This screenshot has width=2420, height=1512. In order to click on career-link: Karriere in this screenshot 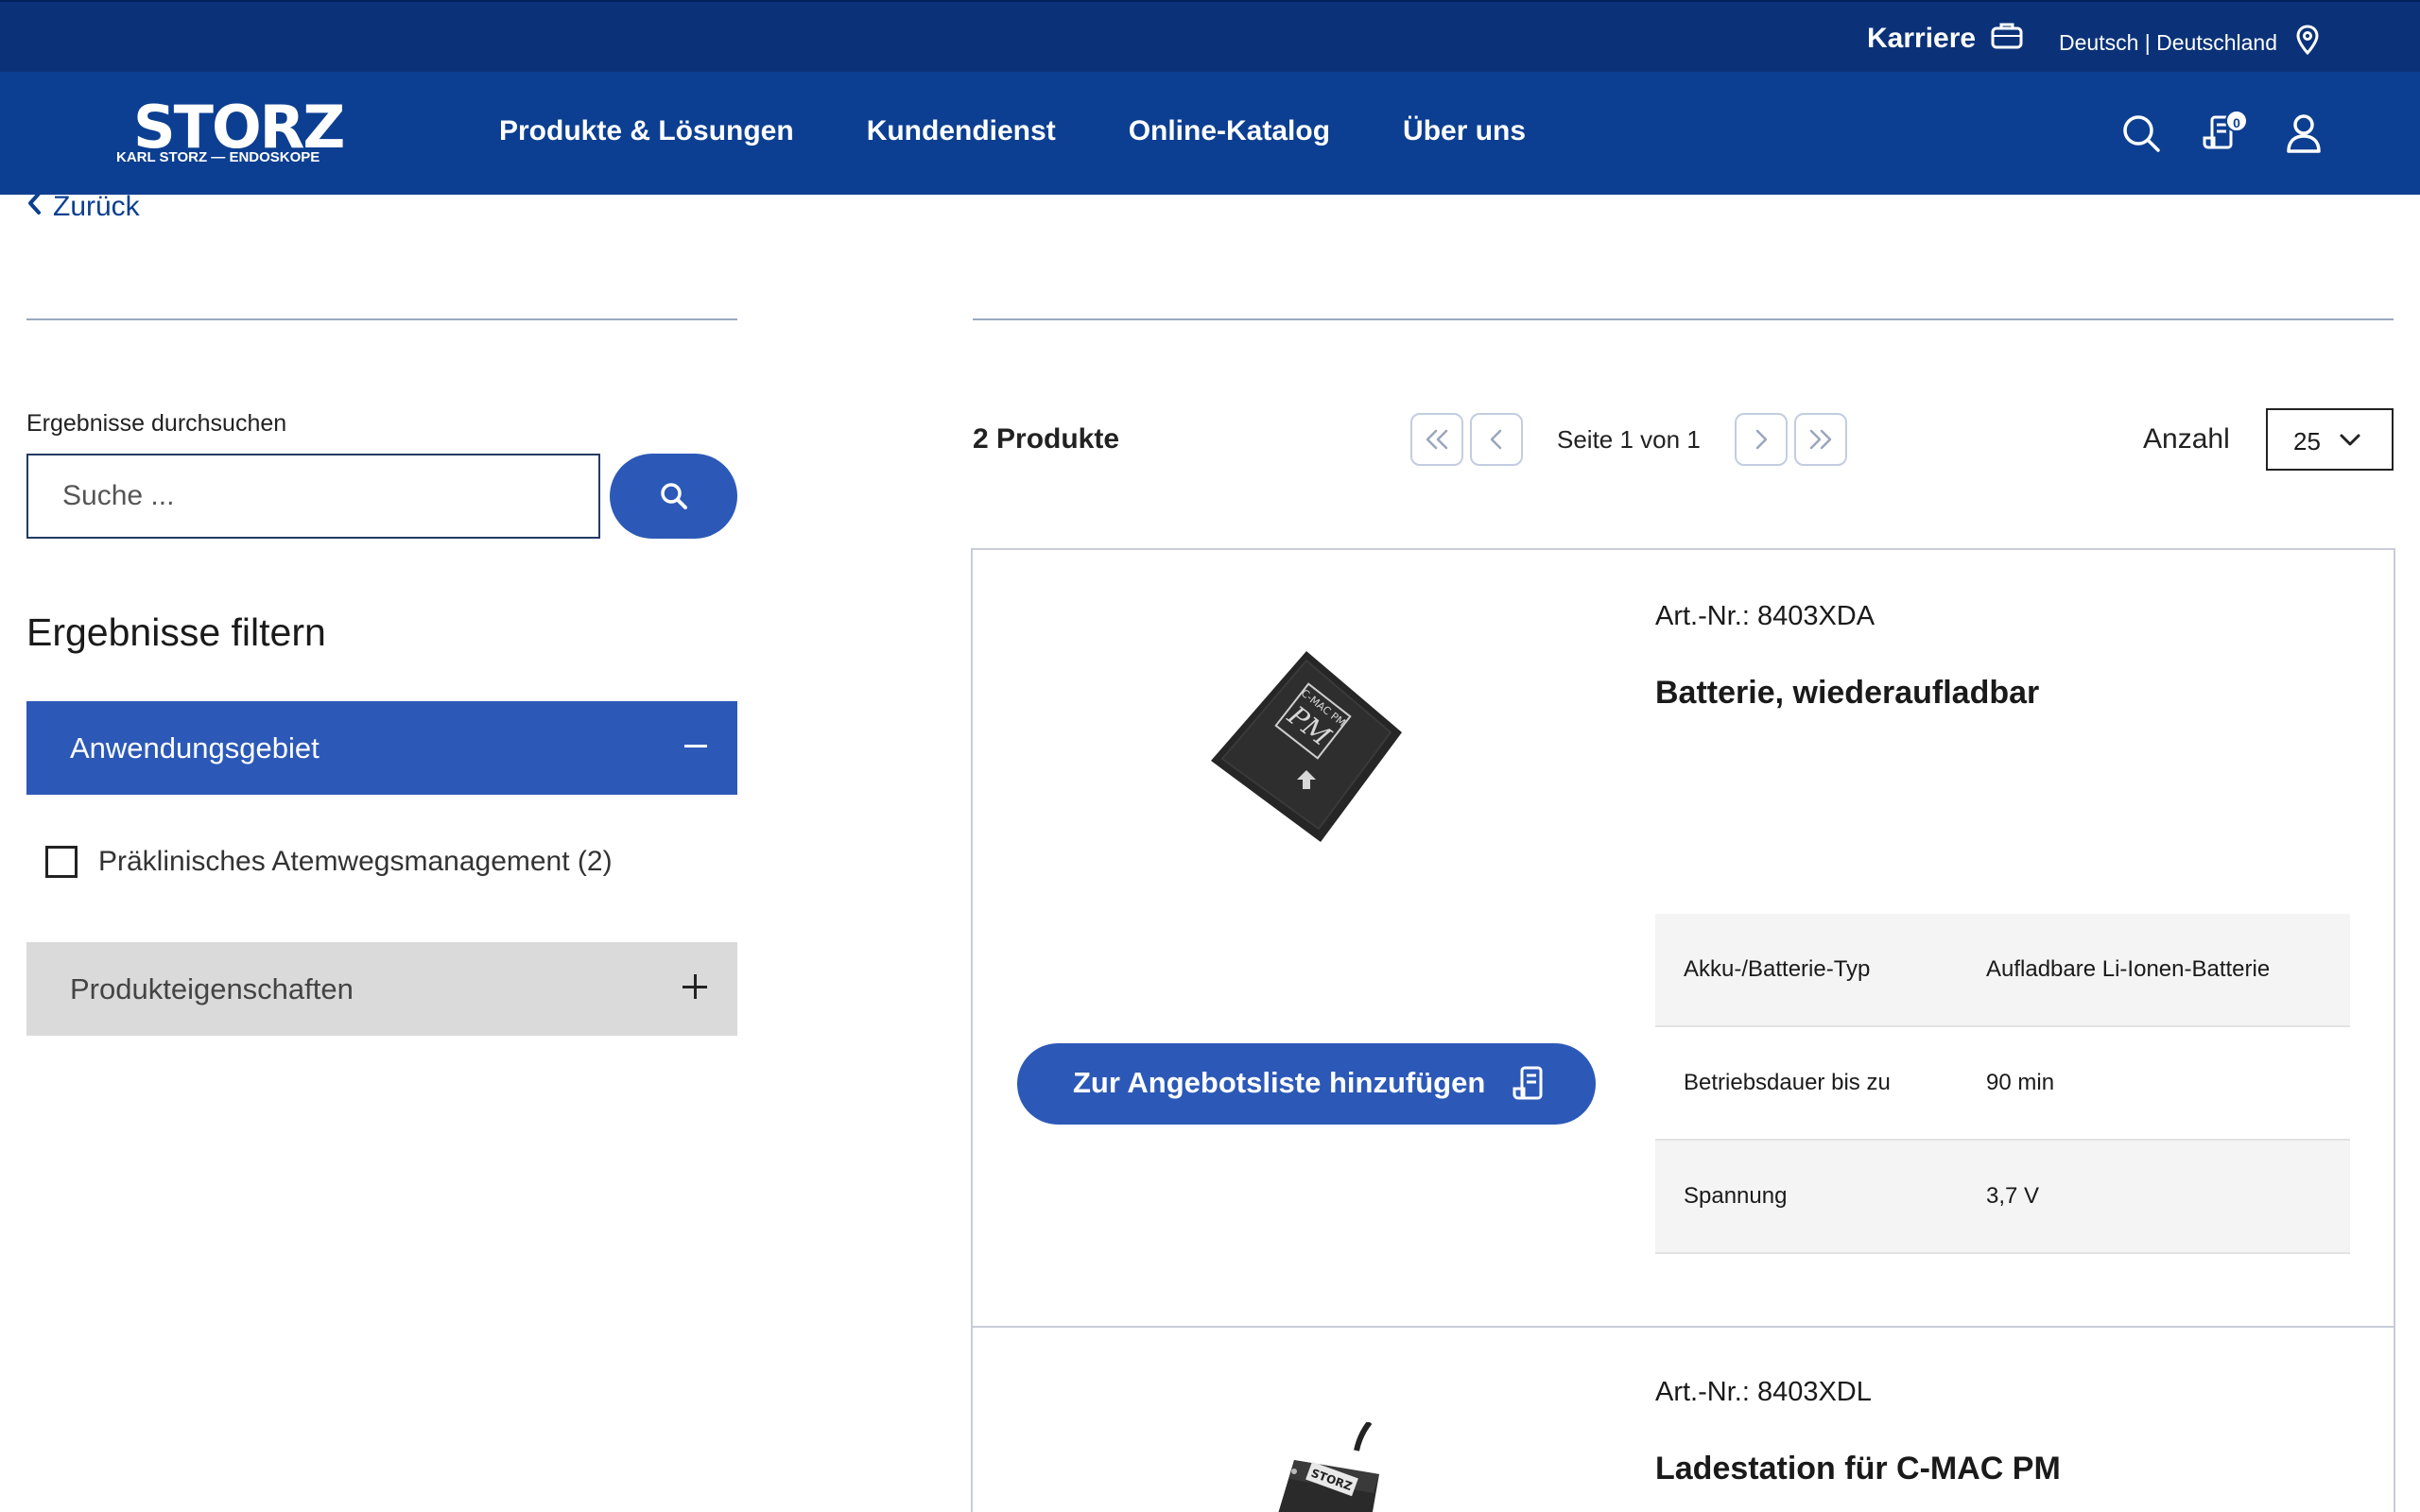, I will do `click(1945, 39)`.